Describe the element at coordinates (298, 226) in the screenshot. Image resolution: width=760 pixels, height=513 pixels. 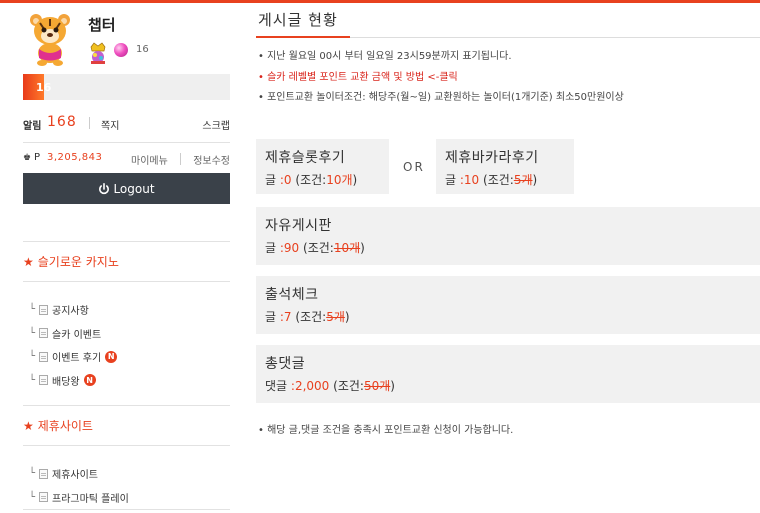
I see `card-title: 자유게시판` at that location.